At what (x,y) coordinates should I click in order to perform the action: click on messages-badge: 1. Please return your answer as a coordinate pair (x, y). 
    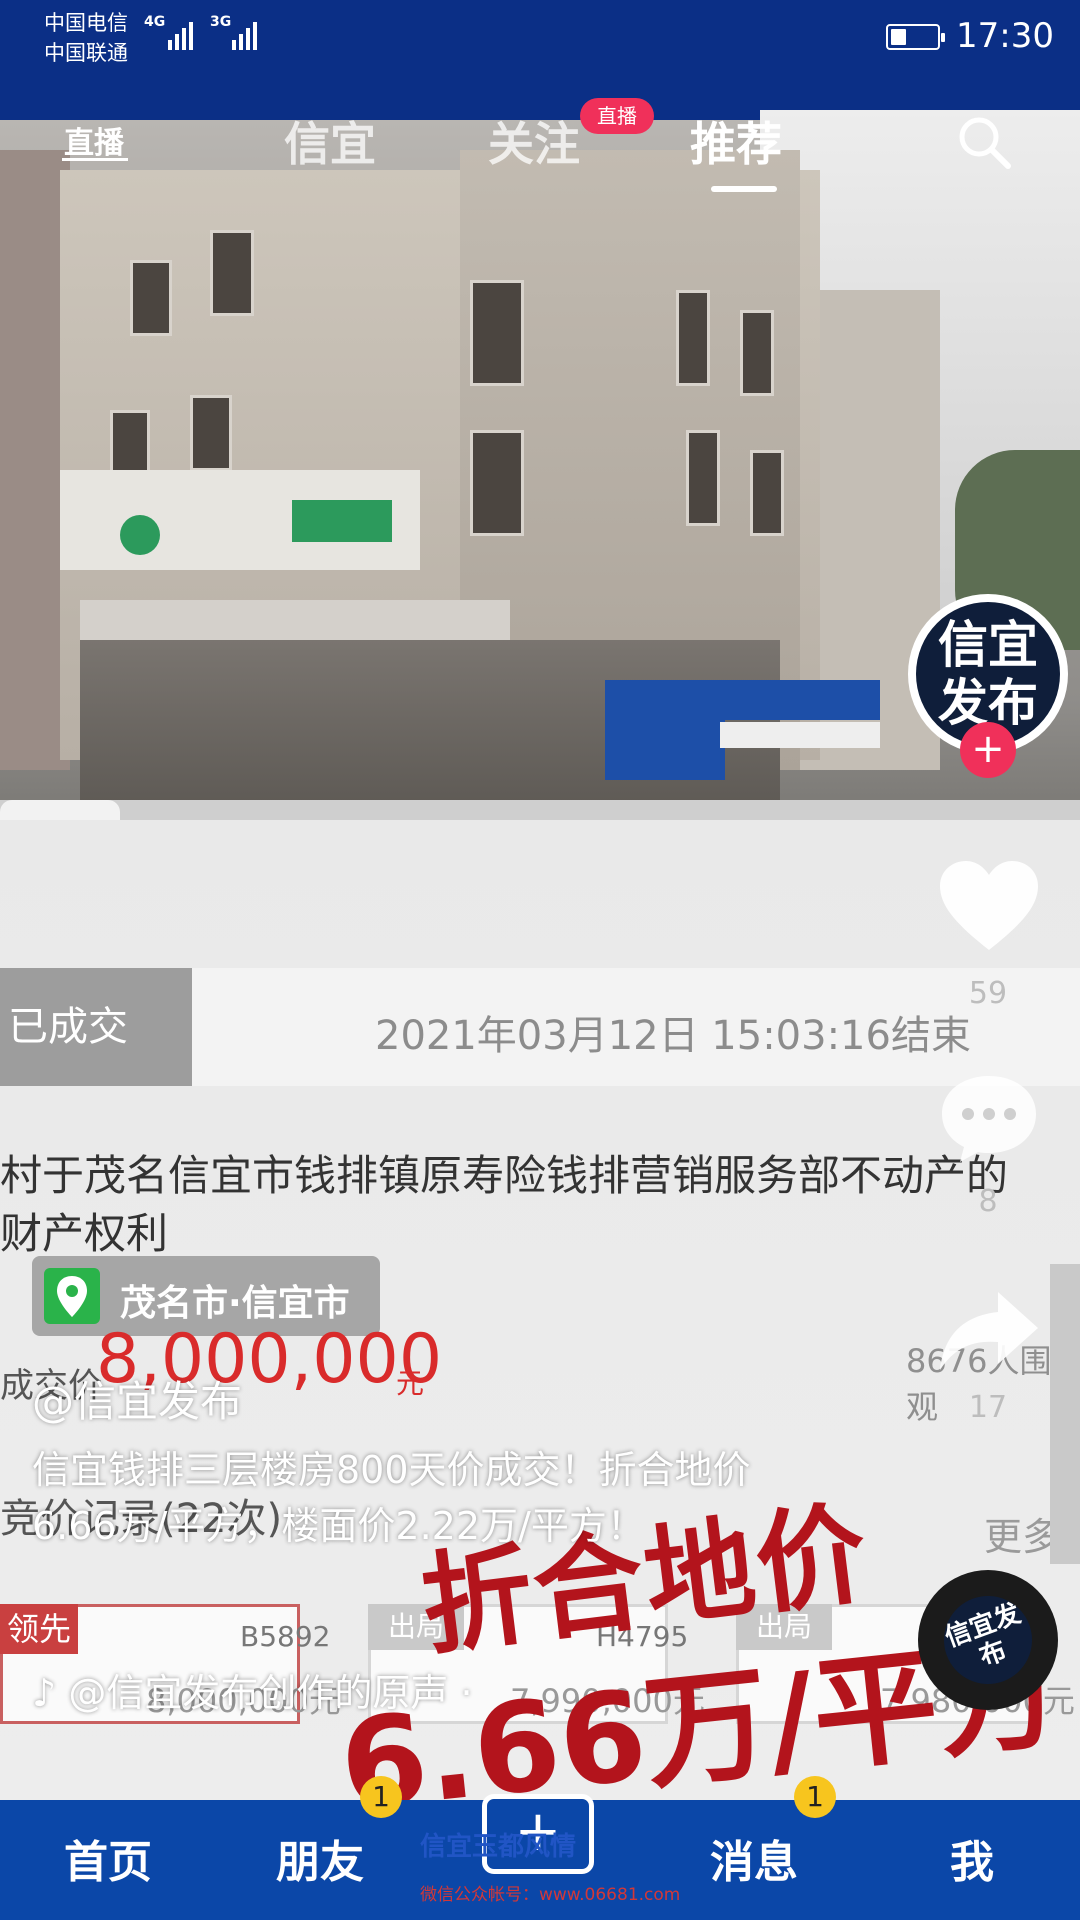
    Looking at the image, I should click on (815, 1797).